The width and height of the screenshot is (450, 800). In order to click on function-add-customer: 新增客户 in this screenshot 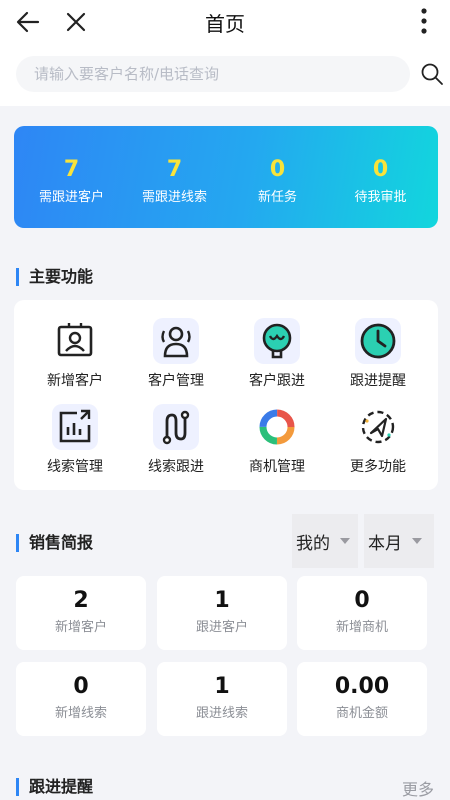, I will do `click(75, 354)`.